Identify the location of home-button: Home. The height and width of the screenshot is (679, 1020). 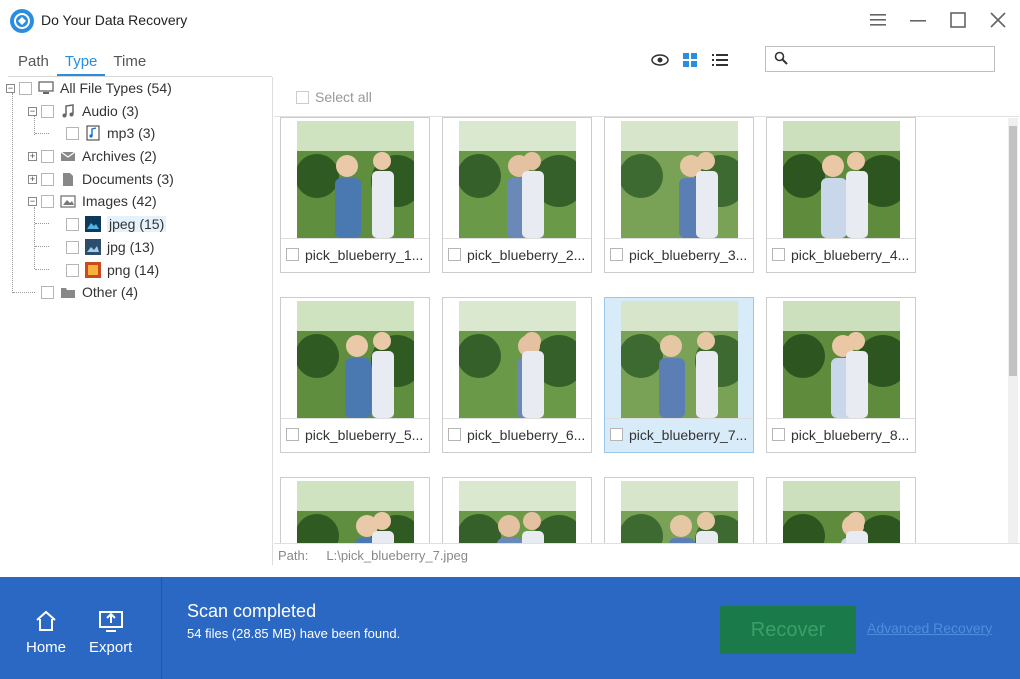
(46, 631).